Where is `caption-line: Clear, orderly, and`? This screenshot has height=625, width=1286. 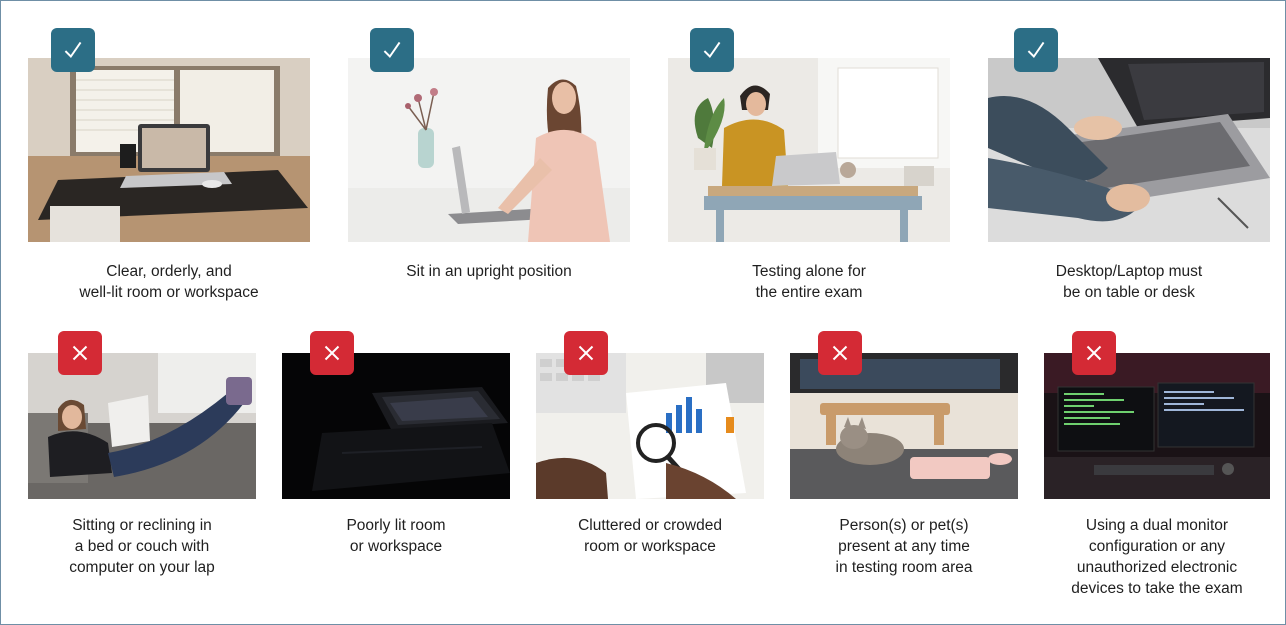
caption-line: Clear, orderly, and is located at coordinates (169, 271).